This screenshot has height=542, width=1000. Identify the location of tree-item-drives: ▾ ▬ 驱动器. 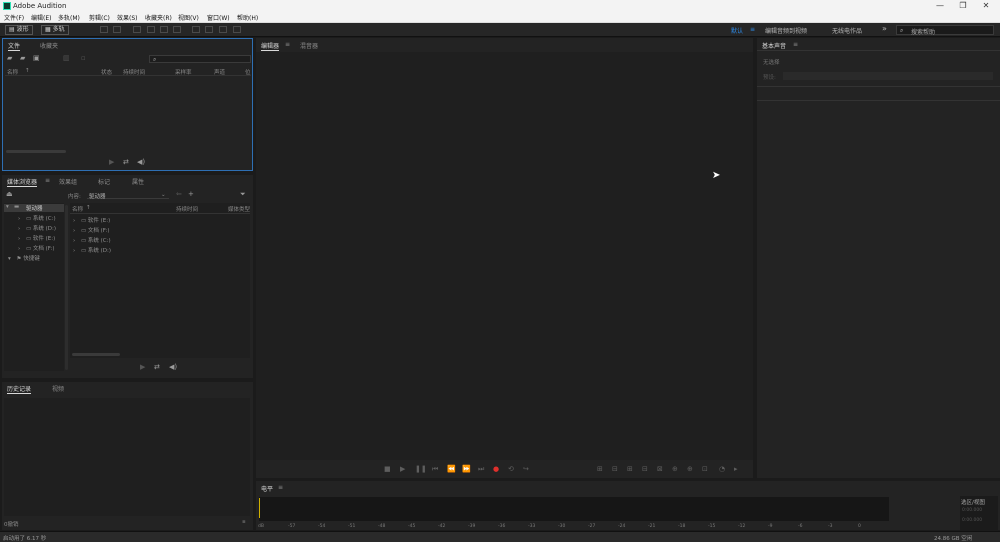
(34, 208).